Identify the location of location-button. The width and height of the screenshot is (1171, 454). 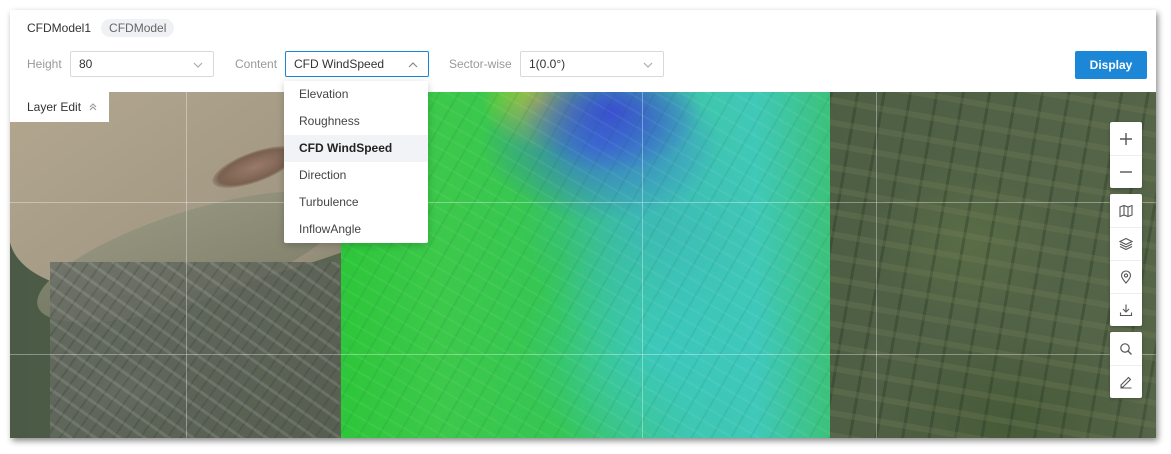
(1126, 276).